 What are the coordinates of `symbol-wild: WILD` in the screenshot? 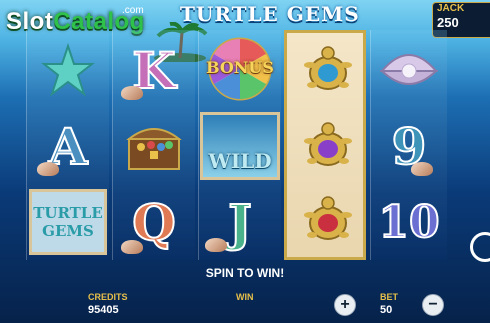 It's located at (240, 146).